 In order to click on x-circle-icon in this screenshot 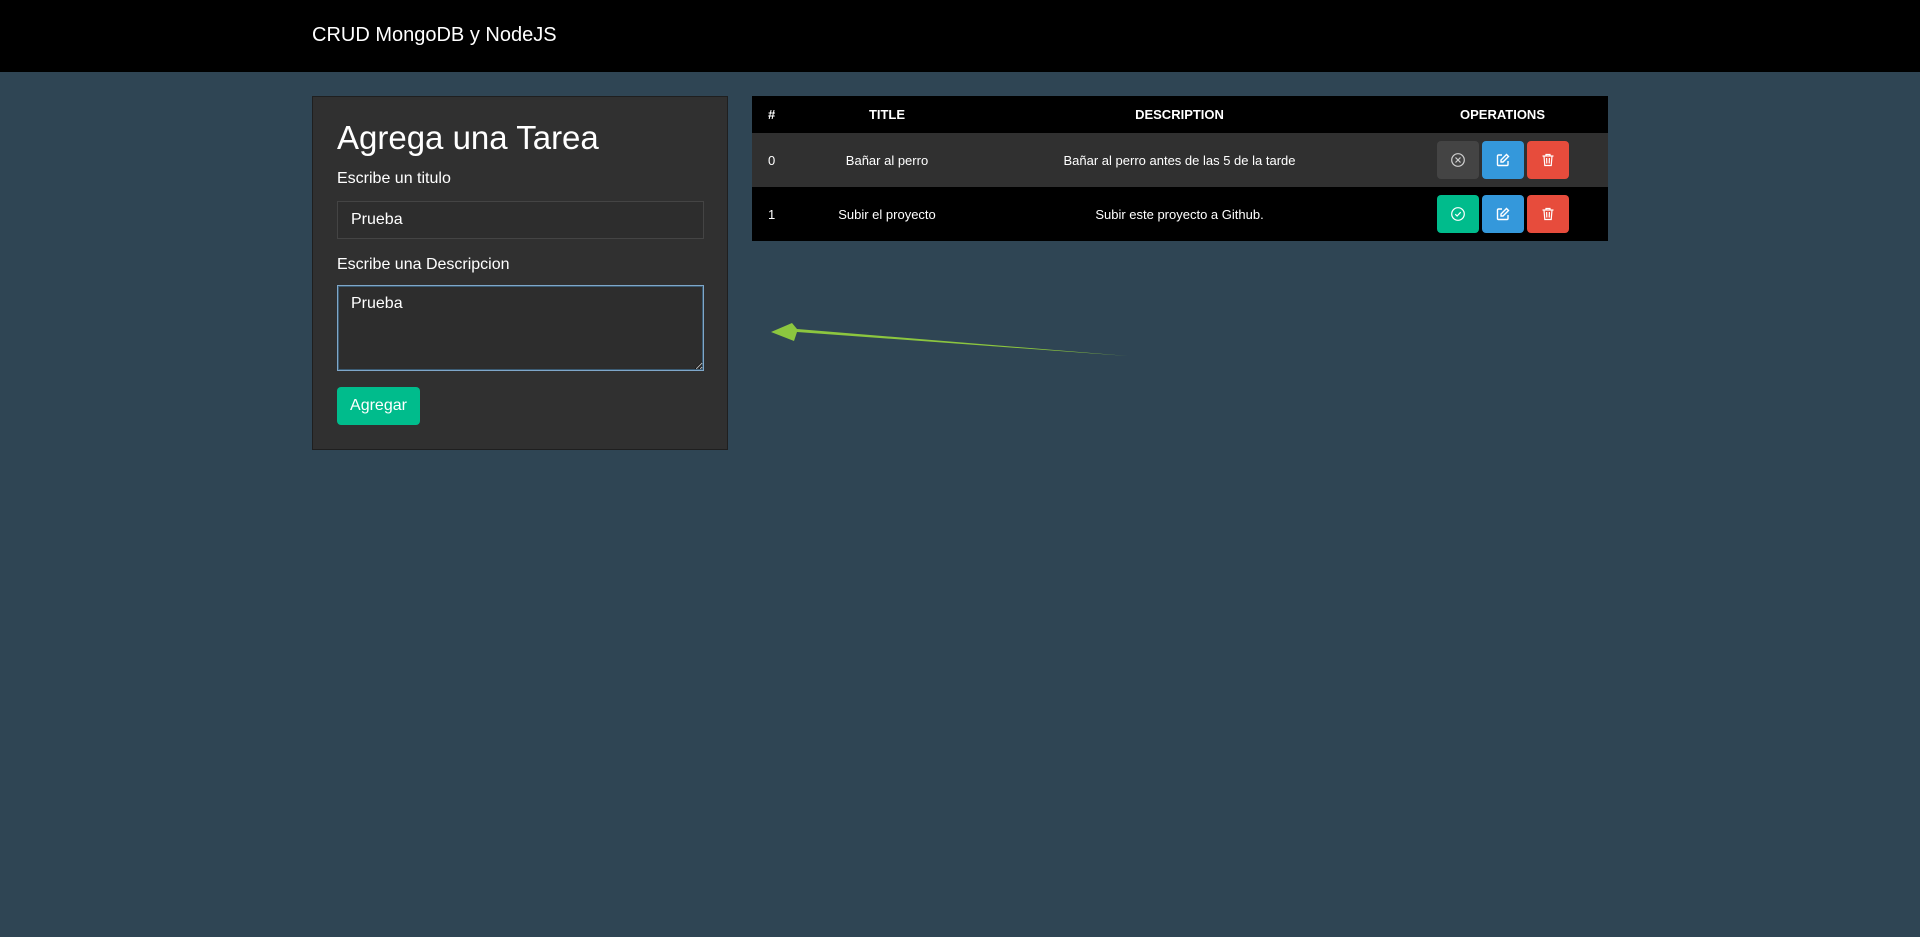, I will do `click(1457, 160)`.